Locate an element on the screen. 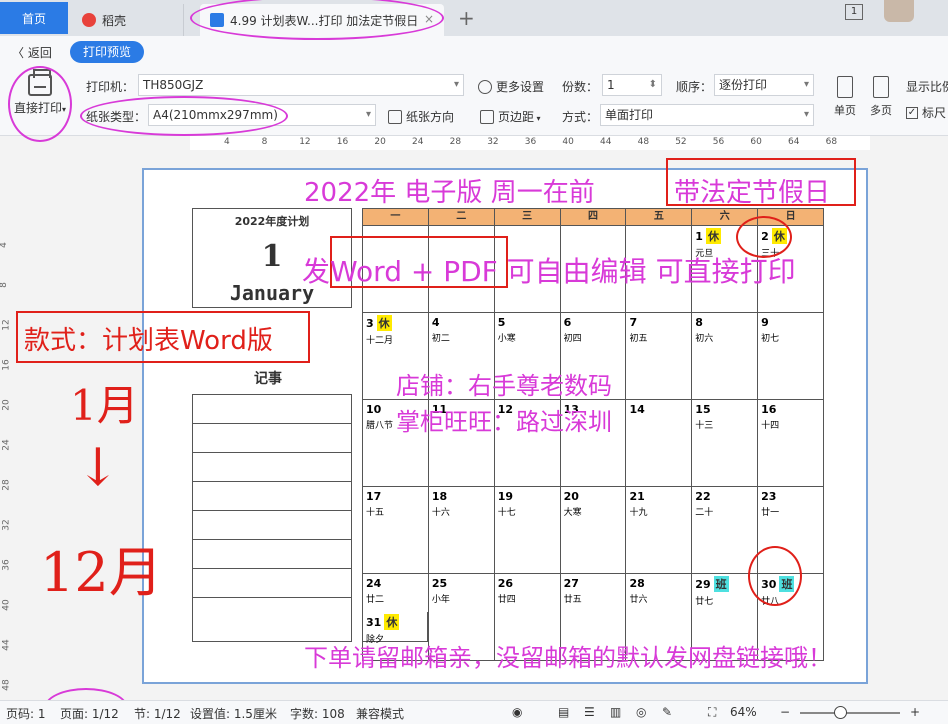 This screenshot has height=724, width=948. promo-email: 下单请留邮箱亲，没留邮箱的默认发网盘链接哦！ is located at coordinates (568, 658).